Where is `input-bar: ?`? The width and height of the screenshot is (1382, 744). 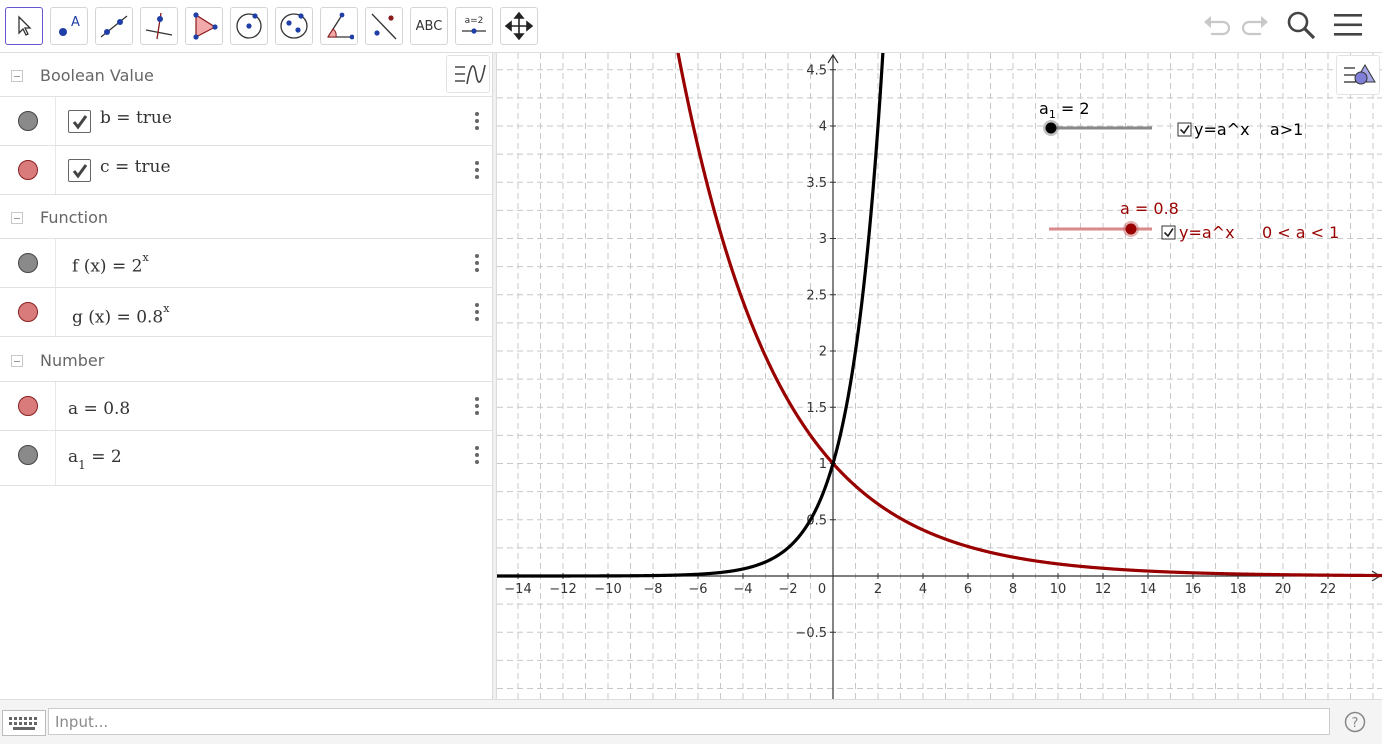
input-bar: ? is located at coordinates (691, 721).